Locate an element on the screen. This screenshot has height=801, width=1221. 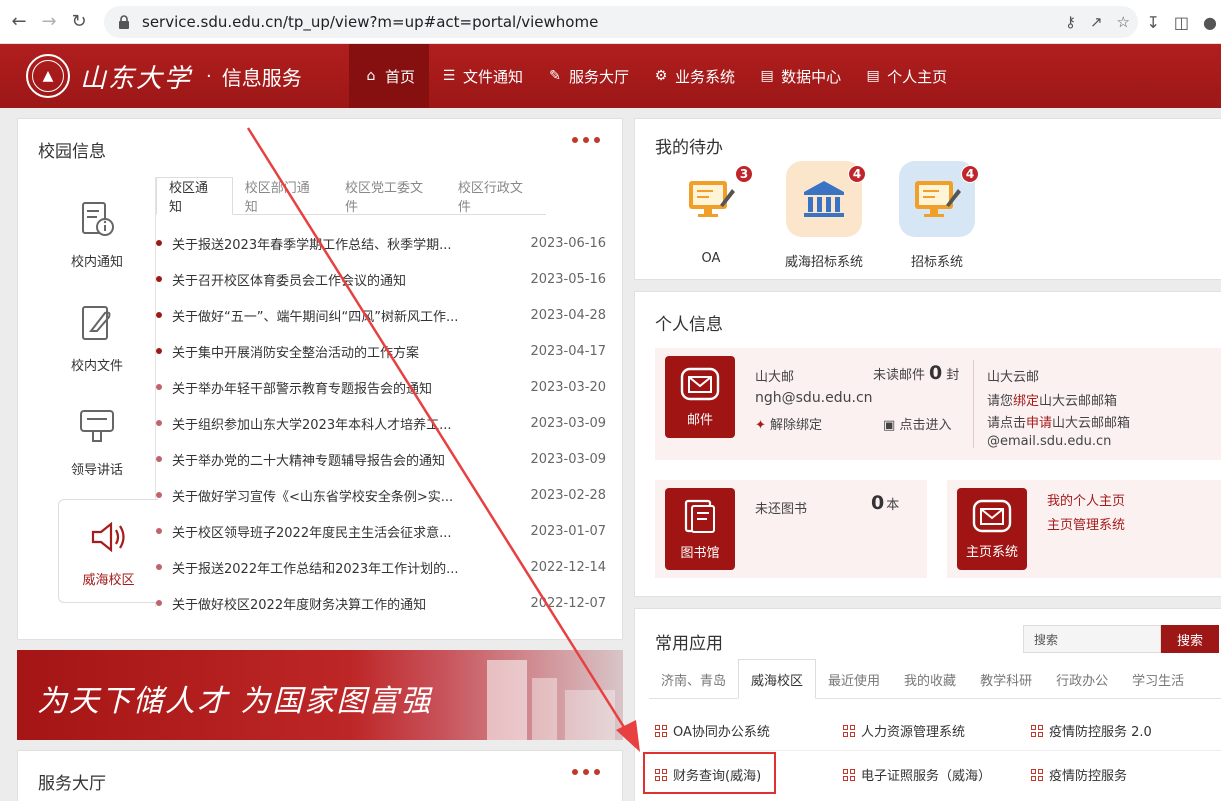
service-hall-card: 服务大厅 is located at coordinates (320, 775).